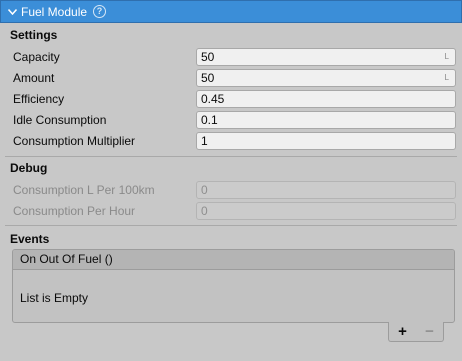 The image size is (462, 361). What do you see at coordinates (29, 168) in the screenshot?
I see `debug-section-title: Debug` at bounding box center [29, 168].